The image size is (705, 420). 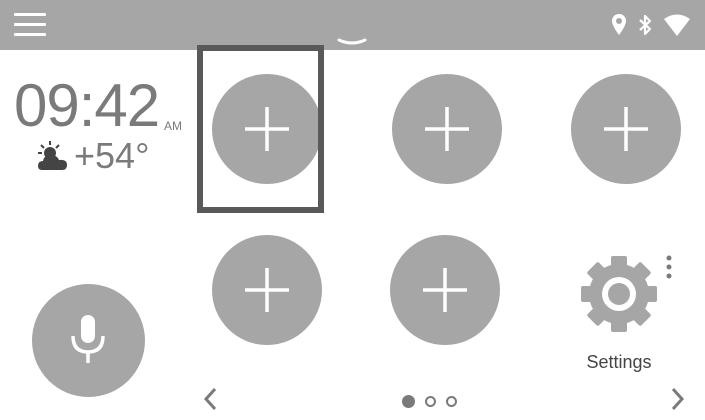 I want to click on more-options-icon, so click(x=669, y=269).